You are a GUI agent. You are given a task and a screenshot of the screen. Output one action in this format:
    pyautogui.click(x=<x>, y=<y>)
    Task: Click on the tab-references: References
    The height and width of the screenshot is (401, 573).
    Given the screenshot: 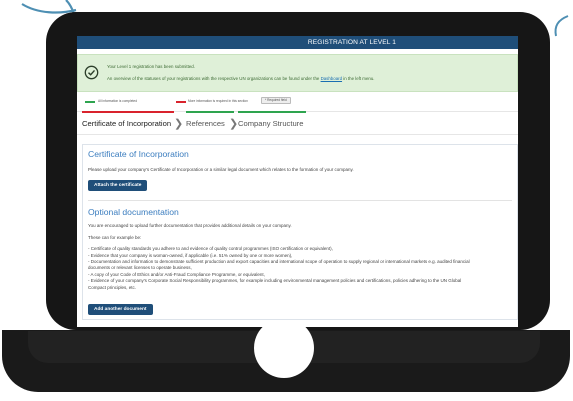 What is the action you would take?
    pyautogui.click(x=210, y=122)
    